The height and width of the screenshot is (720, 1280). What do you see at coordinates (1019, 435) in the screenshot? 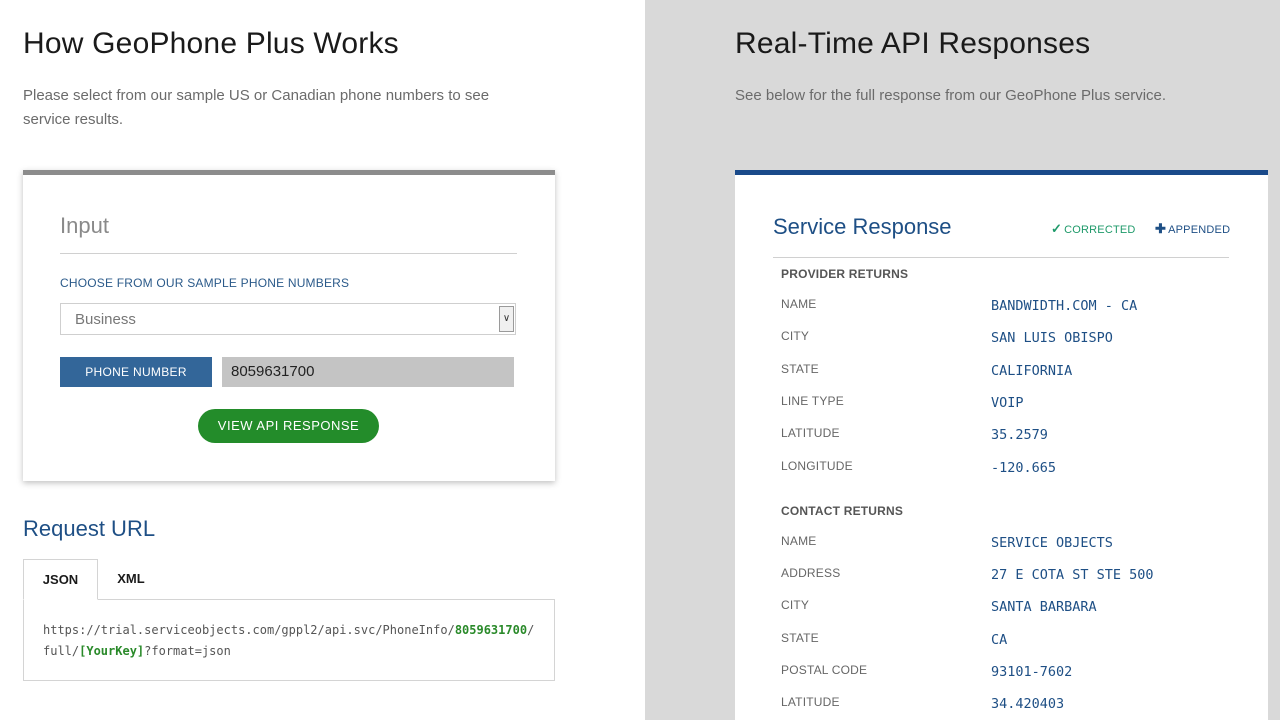
I see `field-value: 35.2579` at bounding box center [1019, 435].